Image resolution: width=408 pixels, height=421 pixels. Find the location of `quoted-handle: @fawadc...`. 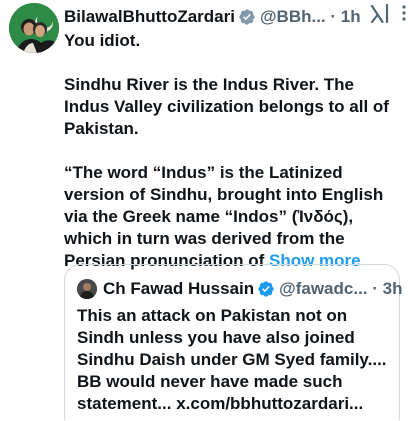

quoted-handle: @fawadc... is located at coordinates (323, 289).